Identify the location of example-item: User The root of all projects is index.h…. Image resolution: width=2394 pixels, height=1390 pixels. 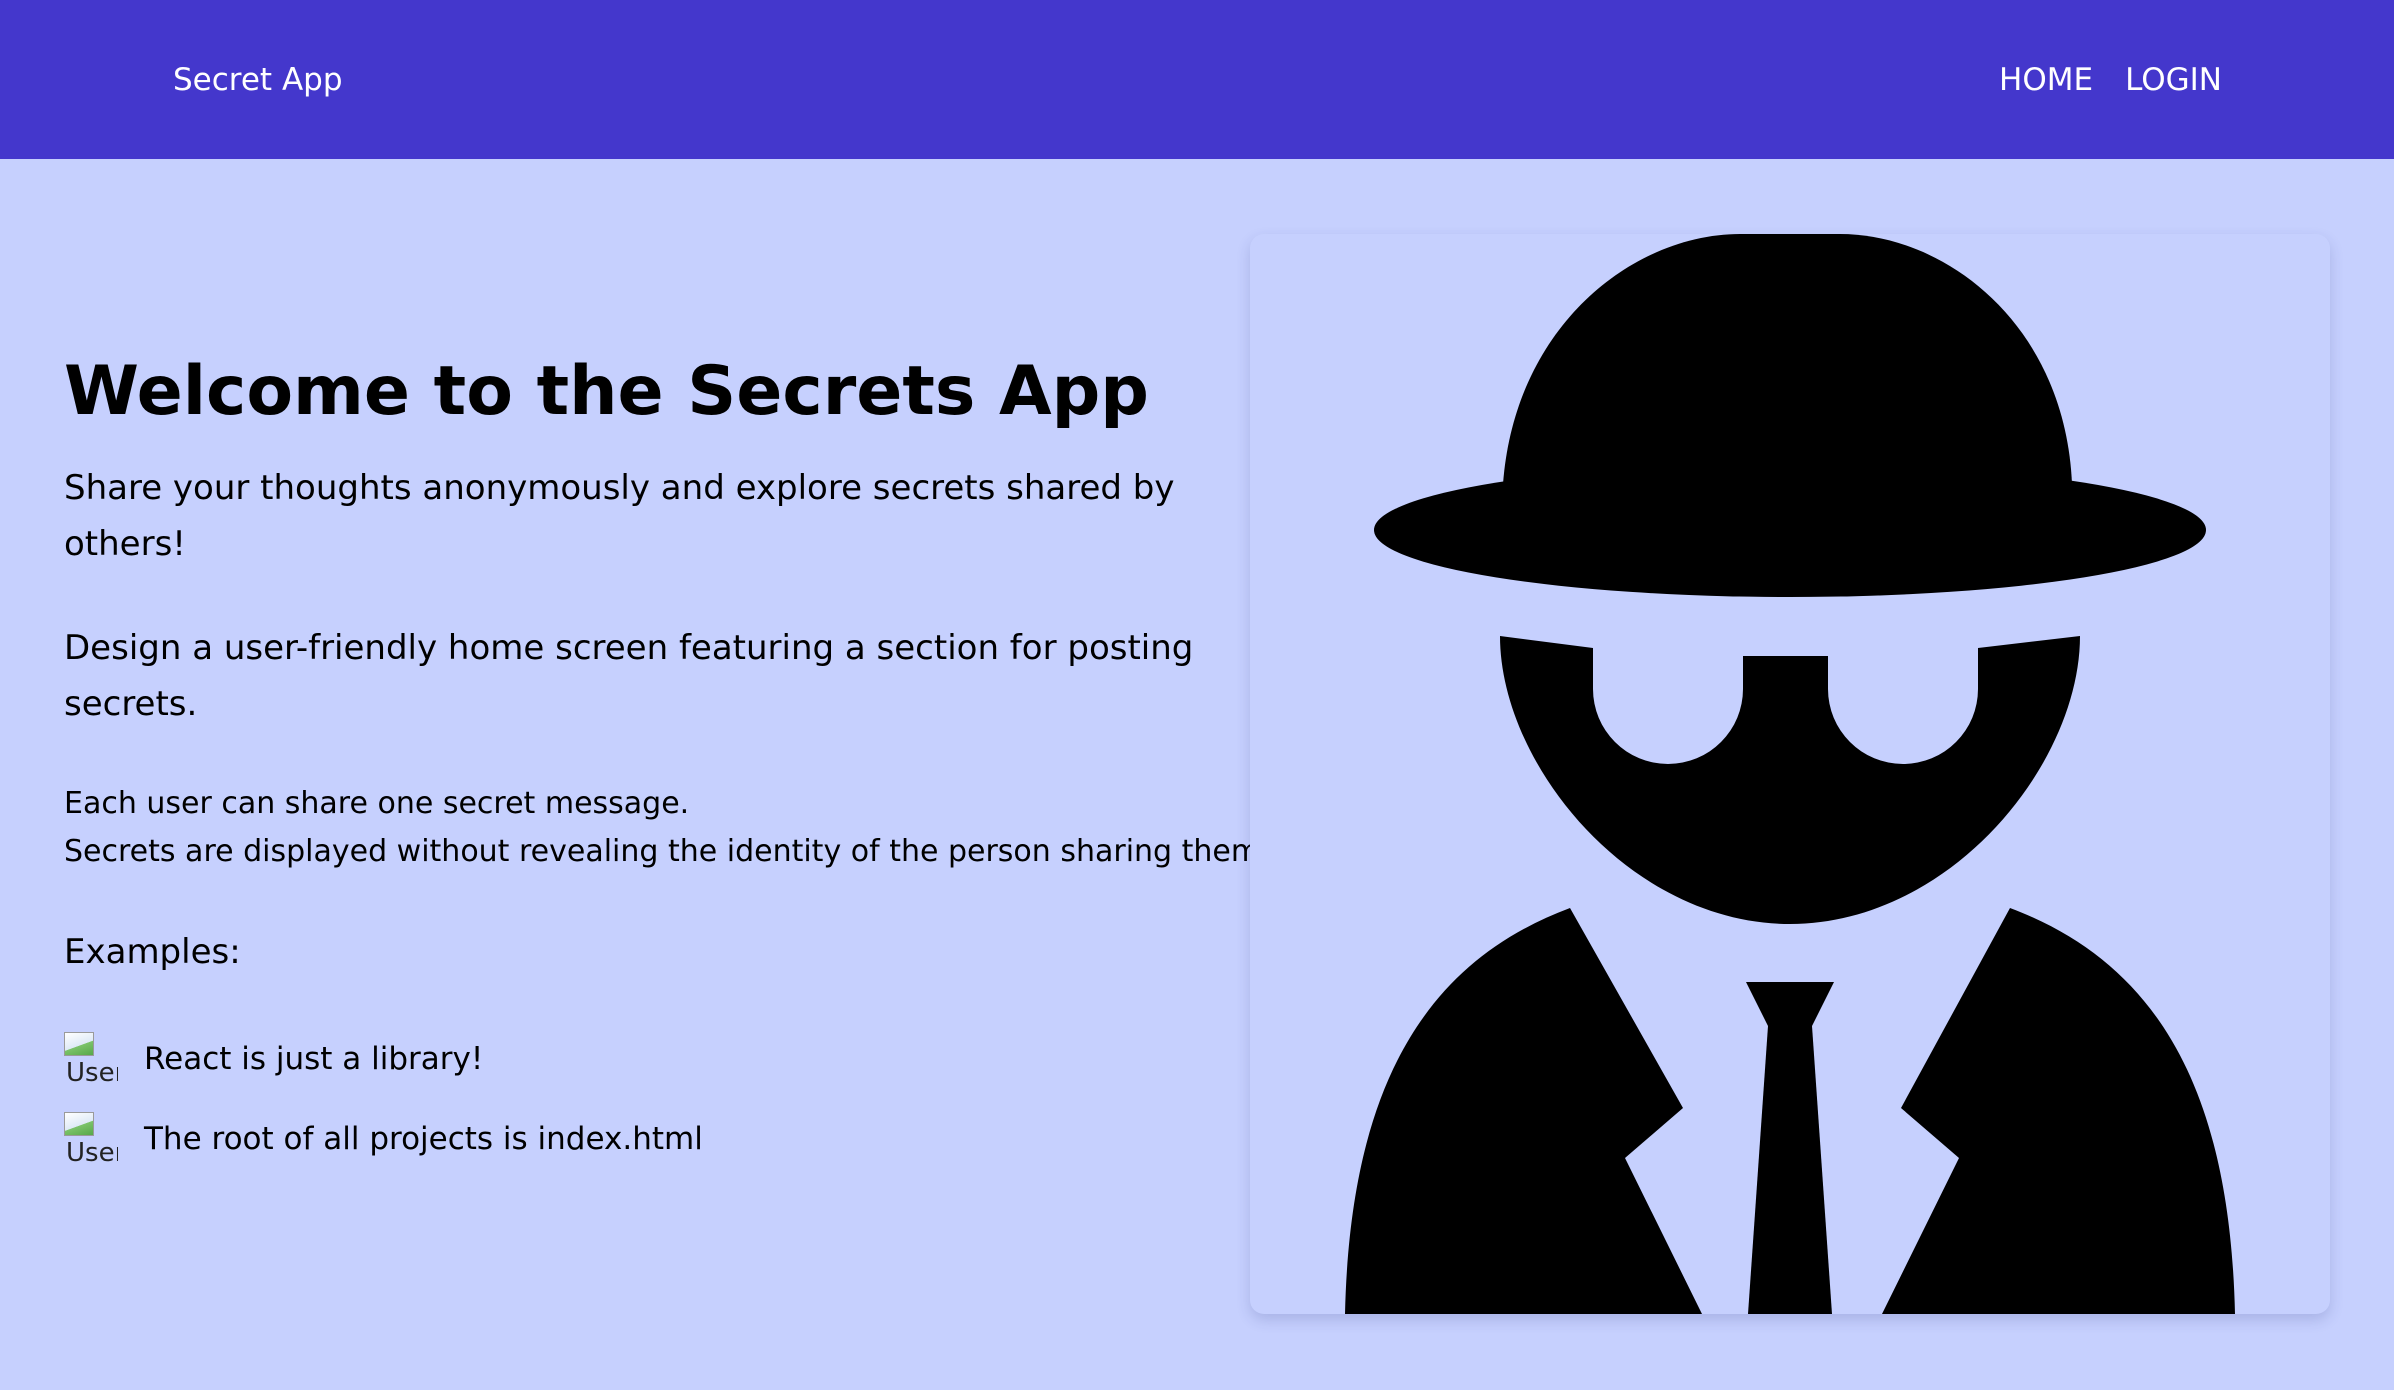
(383, 1139).